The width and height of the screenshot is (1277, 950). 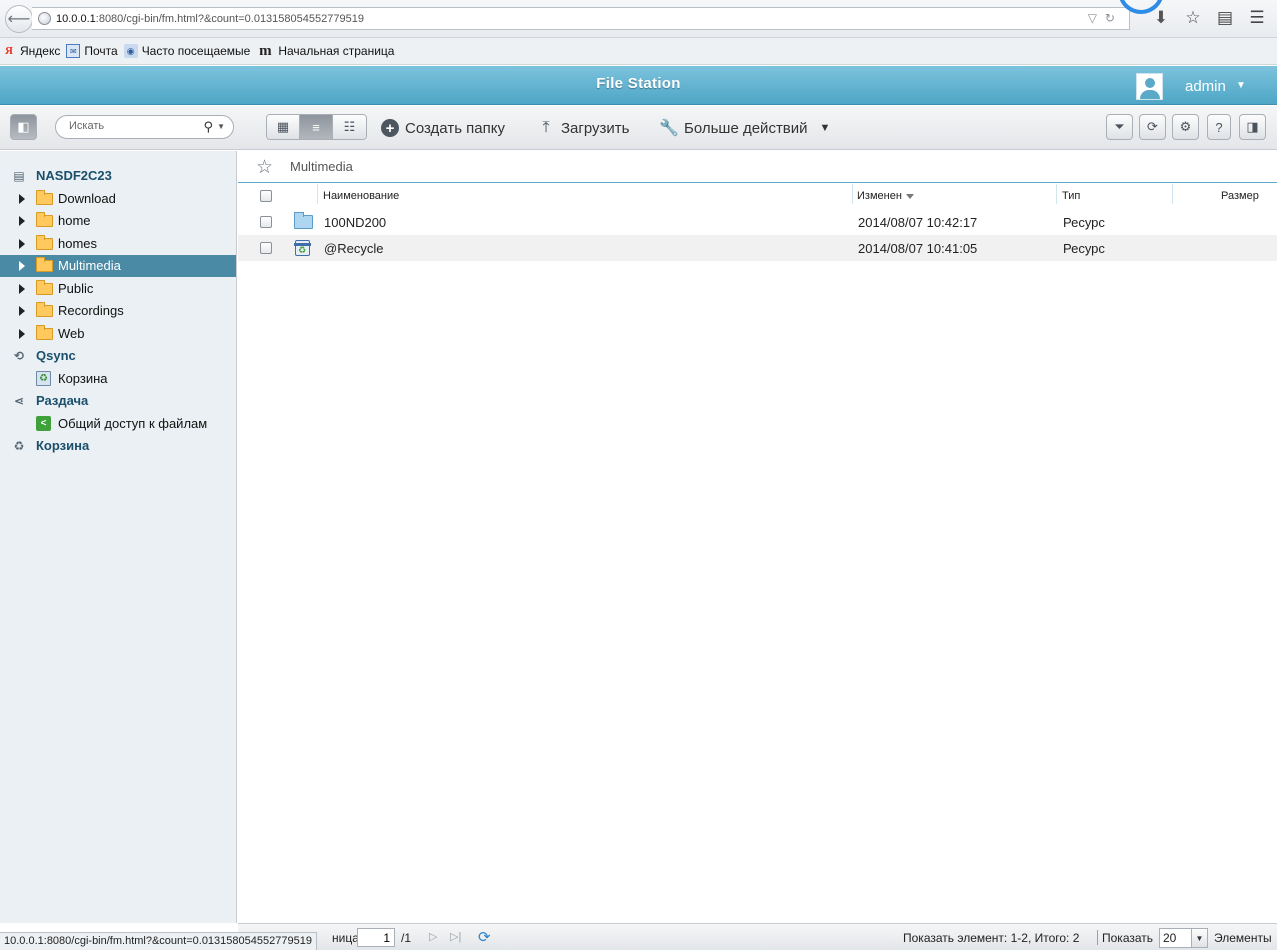 I want to click on upload-button: ⤒ Загрузить, so click(x=583, y=128).